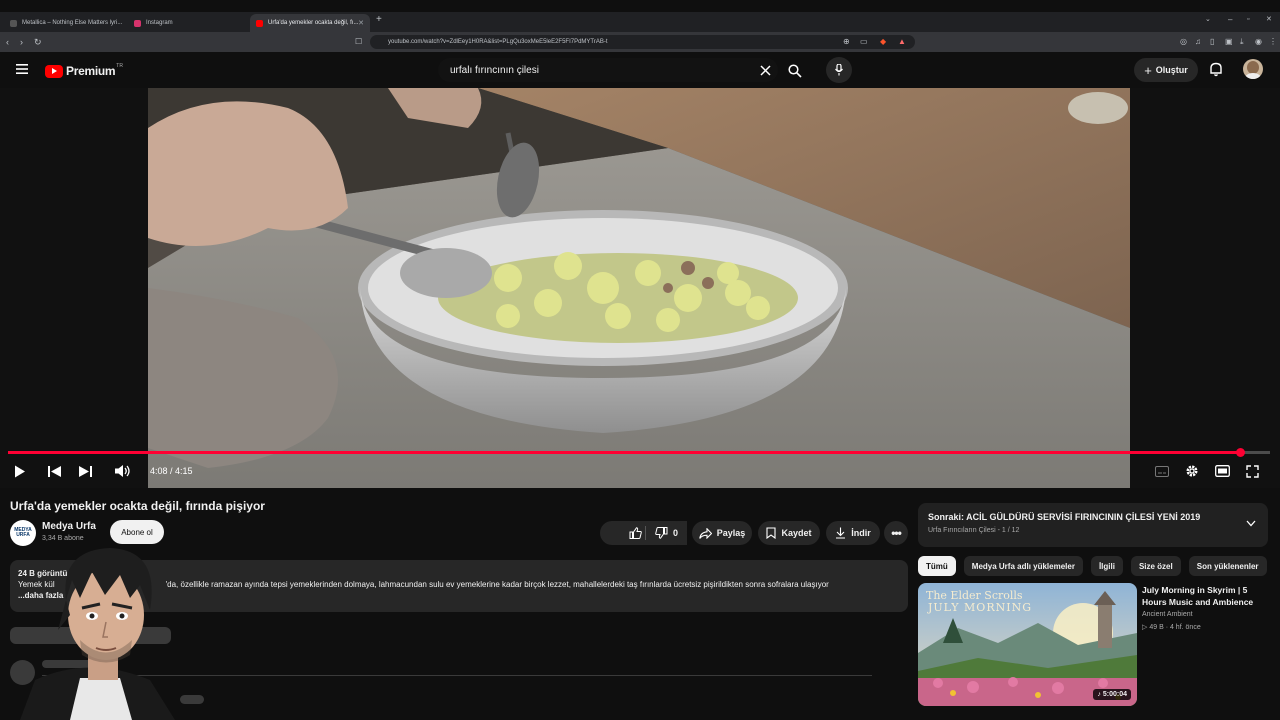  I want to click on create-button: + Oluştur, so click(1166, 70).